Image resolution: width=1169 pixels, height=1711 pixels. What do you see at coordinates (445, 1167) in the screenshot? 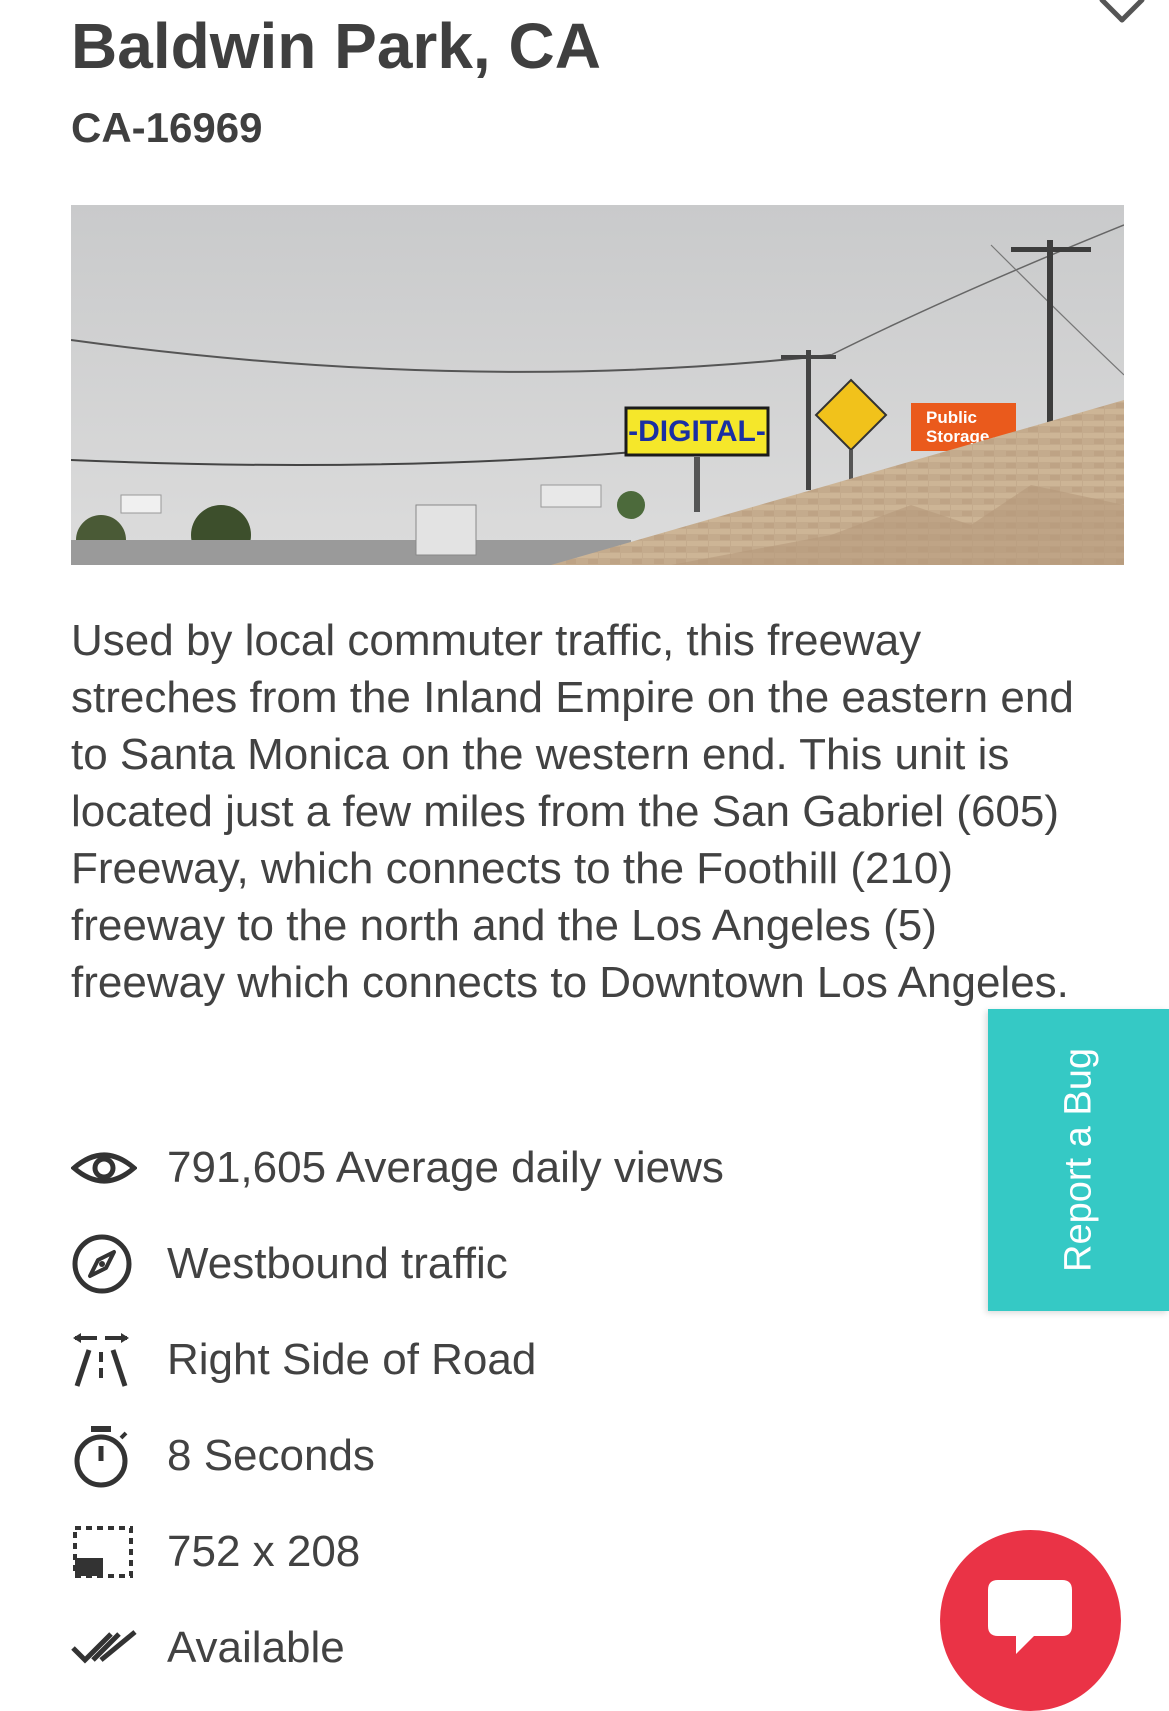
I see `detail-text: 791,605 Average daily views` at bounding box center [445, 1167].